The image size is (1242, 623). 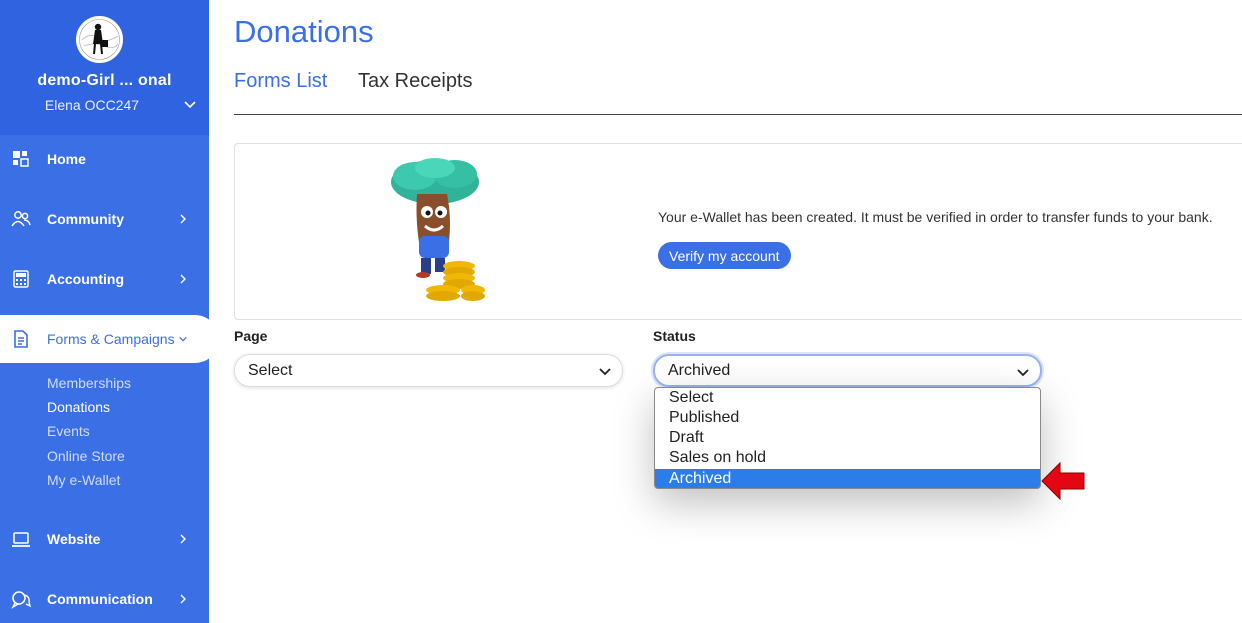 What do you see at coordinates (100, 599) in the screenshot?
I see `nav-label: Communication` at bounding box center [100, 599].